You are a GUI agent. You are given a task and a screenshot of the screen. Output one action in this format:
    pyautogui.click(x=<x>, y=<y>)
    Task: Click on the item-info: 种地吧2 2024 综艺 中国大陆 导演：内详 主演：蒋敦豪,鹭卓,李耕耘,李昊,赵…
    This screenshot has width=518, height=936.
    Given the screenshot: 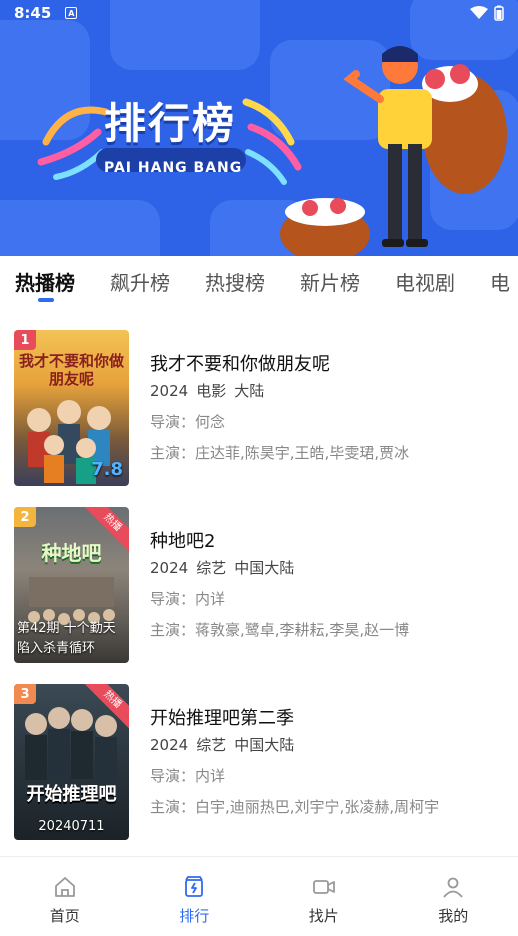 What is the action you would take?
    pyautogui.click(x=325, y=584)
    